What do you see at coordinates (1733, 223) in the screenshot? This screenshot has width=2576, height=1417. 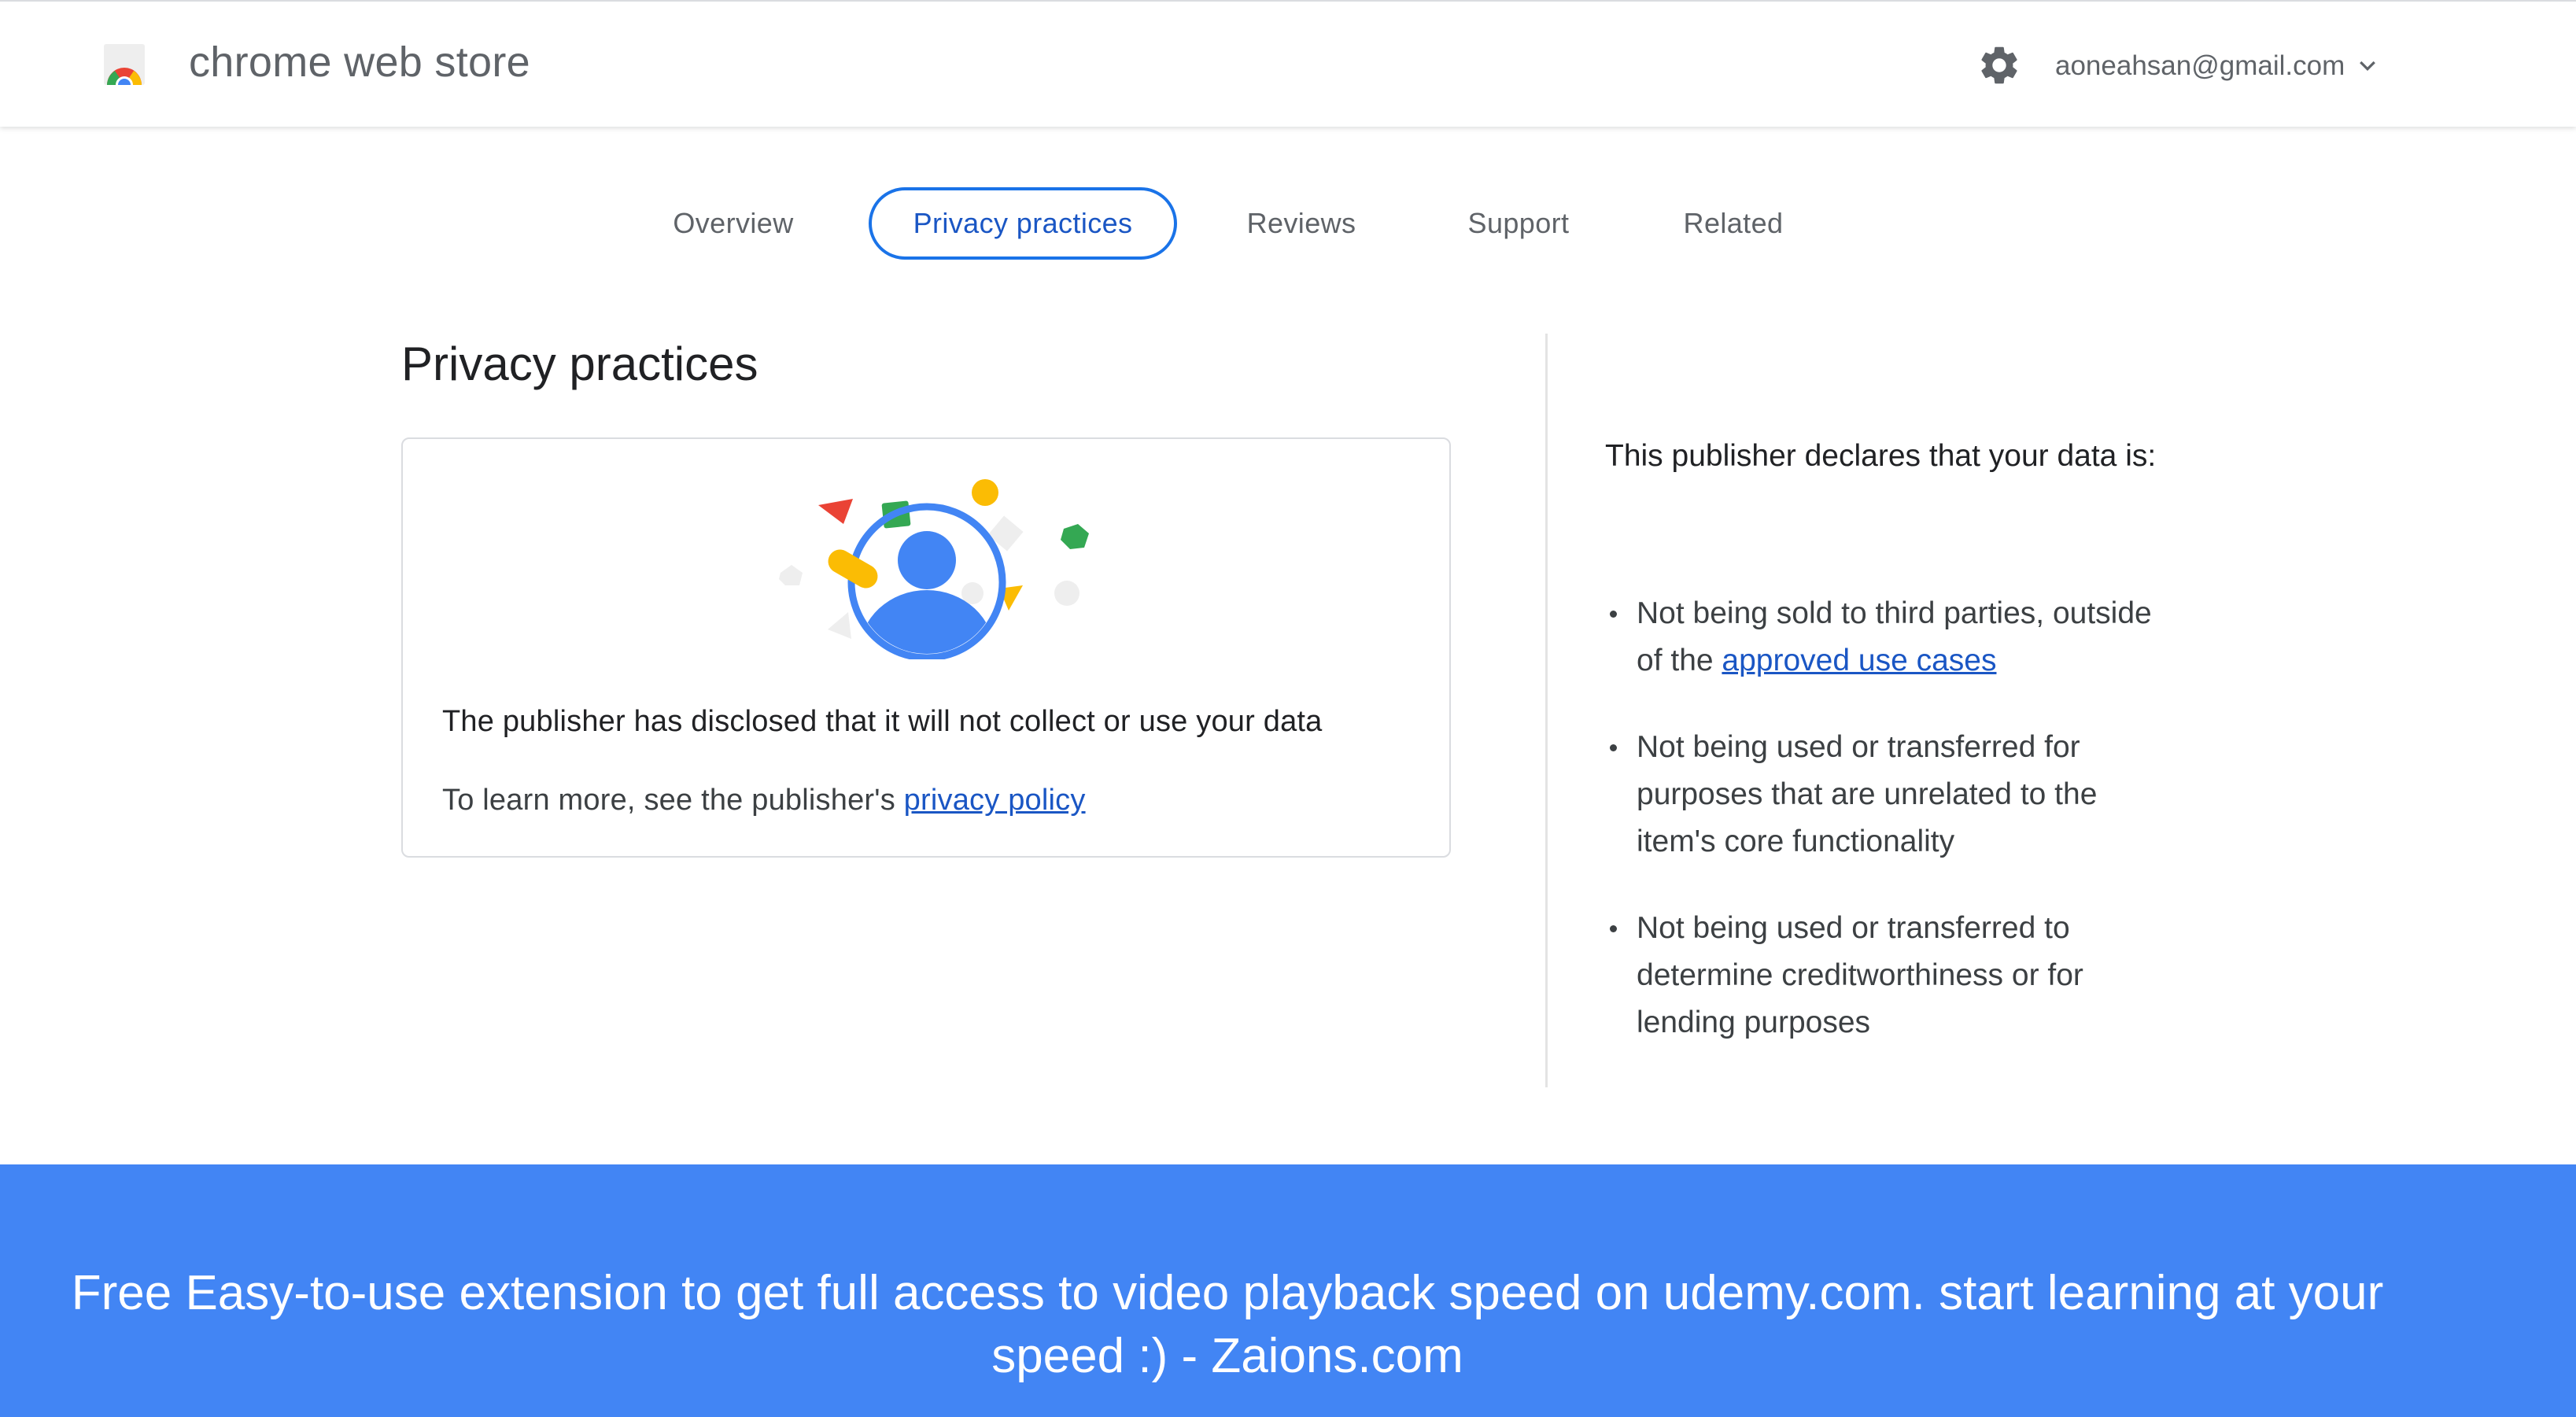 I see `tab-related: Related` at bounding box center [1733, 223].